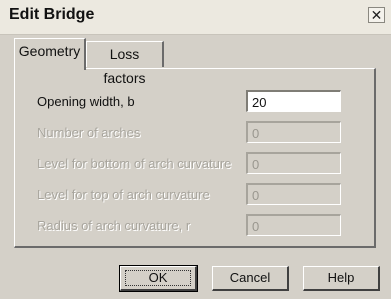 The width and height of the screenshot is (391, 299). I want to click on top-arch-curvature-label: Level for top of arch curvature, so click(123, 194).